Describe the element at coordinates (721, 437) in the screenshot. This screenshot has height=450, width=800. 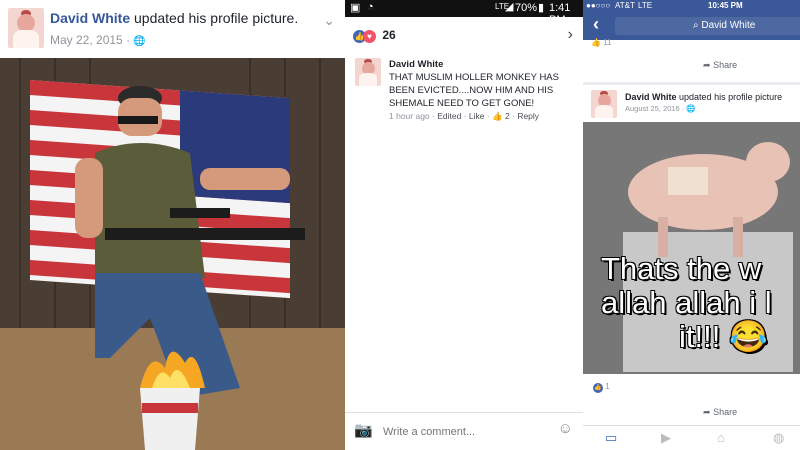
I see `marketplace-icon: ⌂` at that location.